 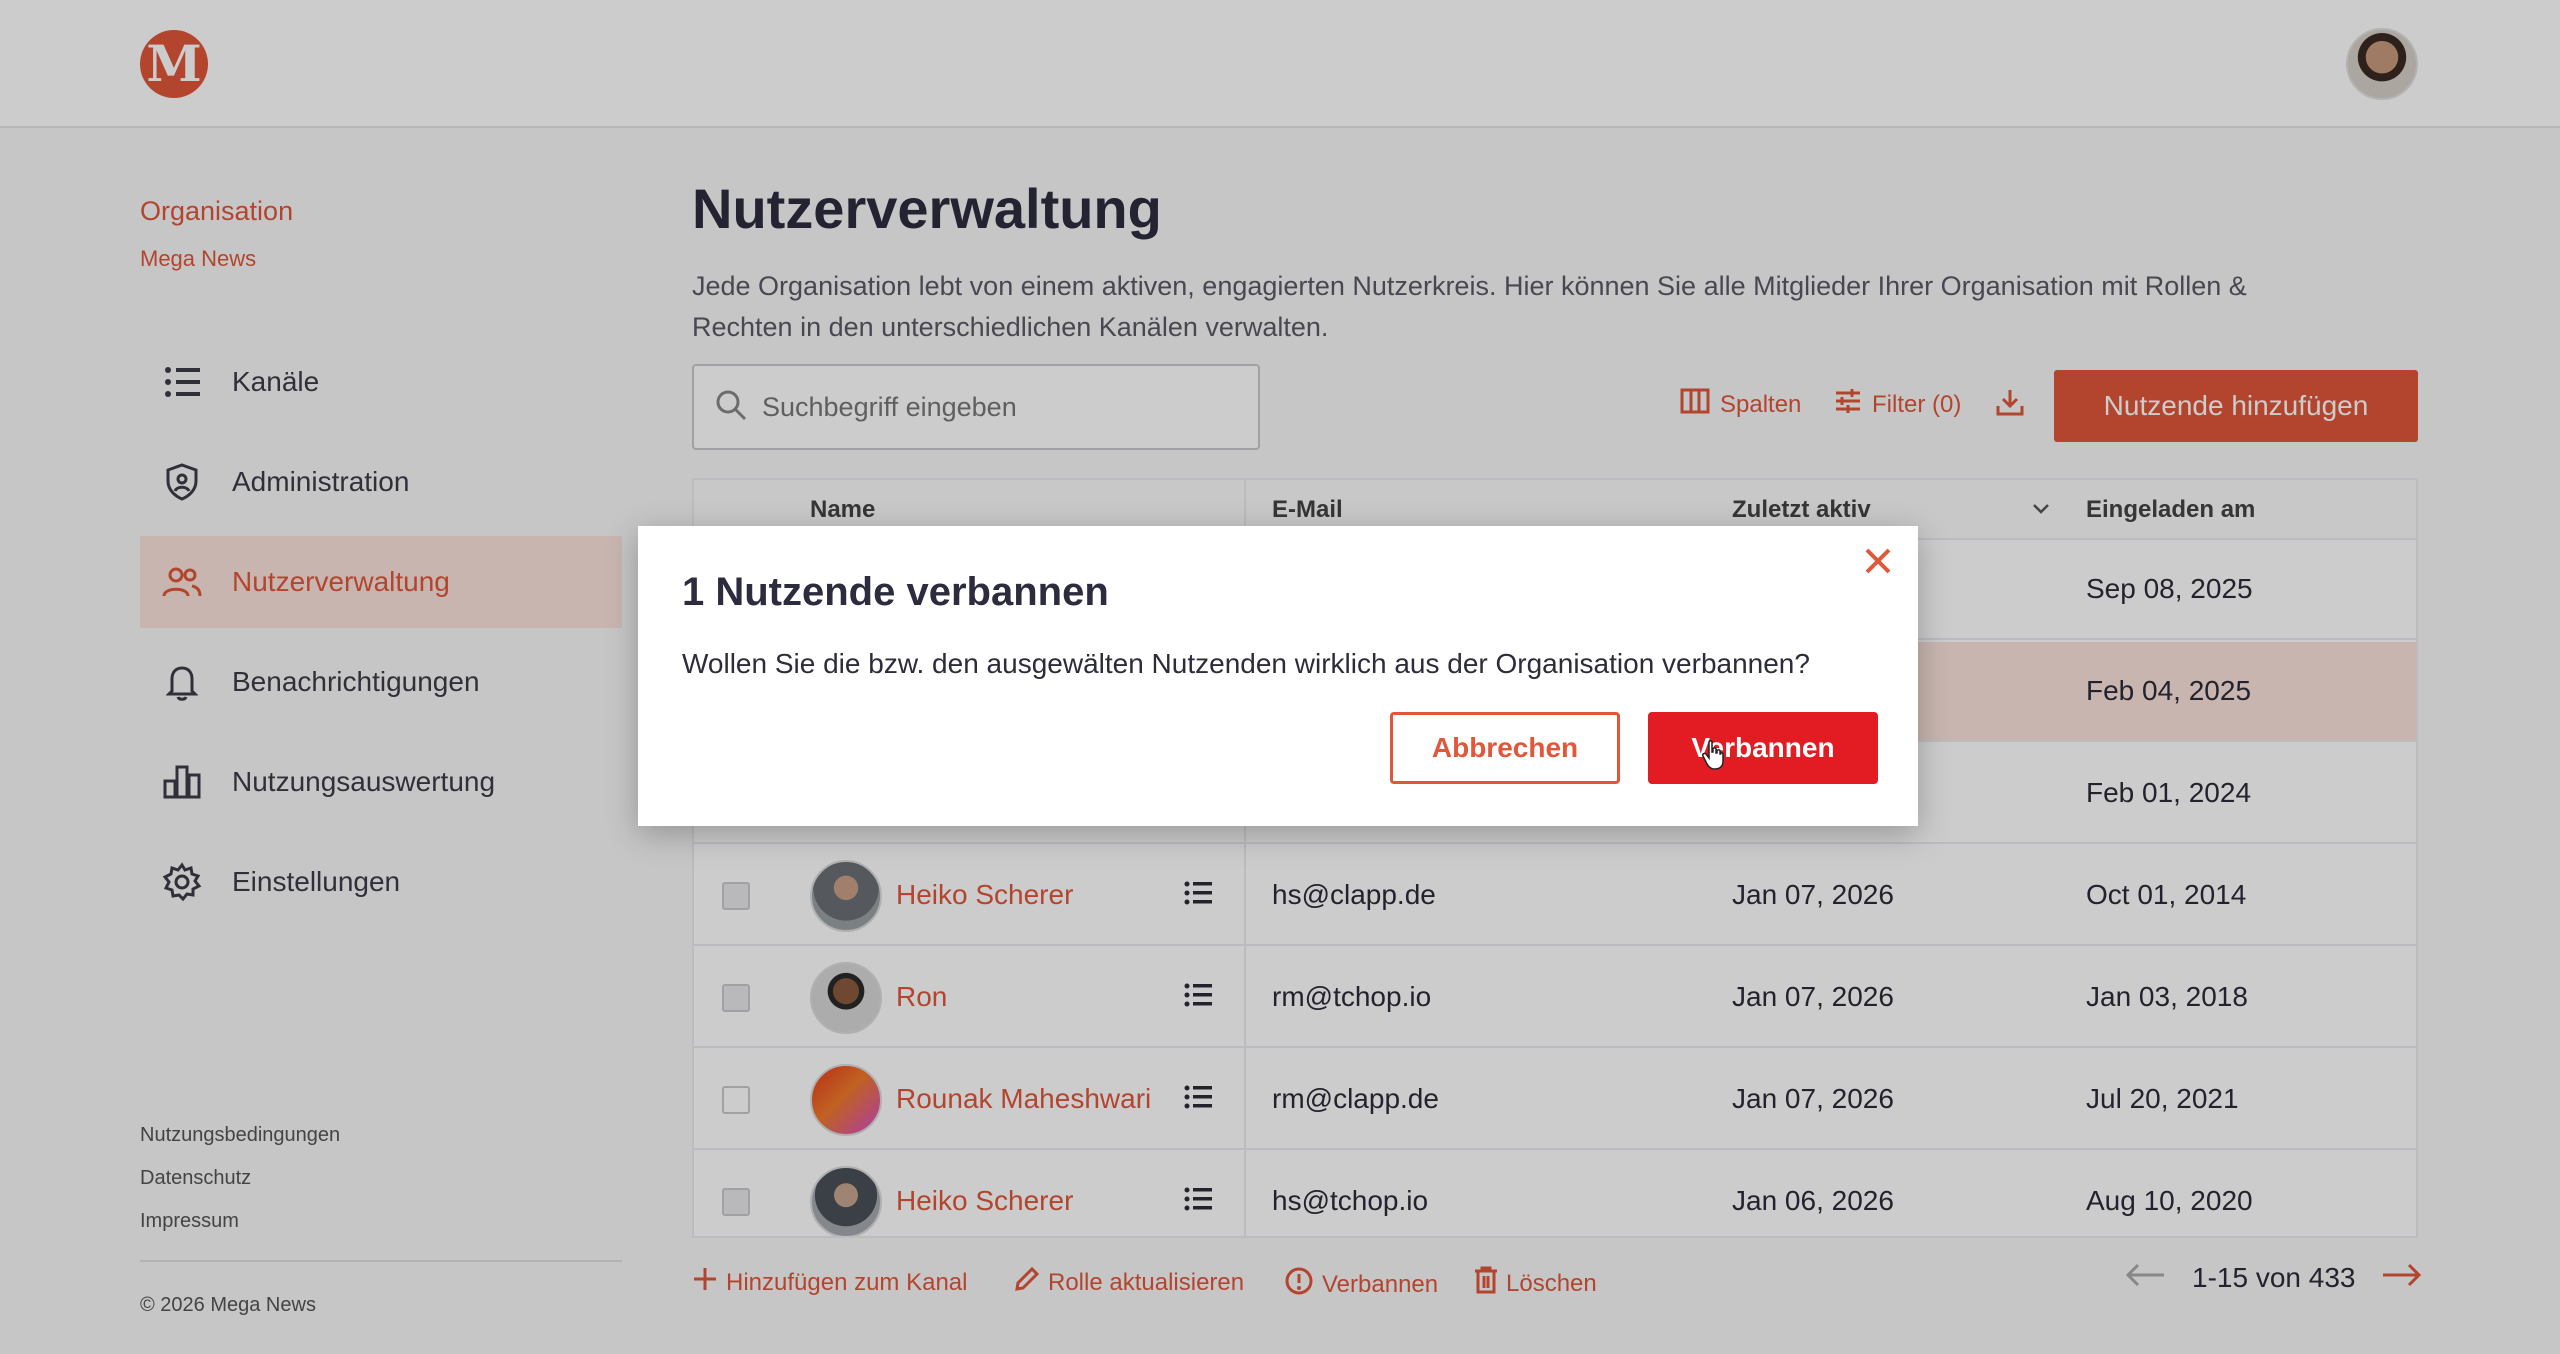 I want to click on cancel-button: Abbrechen, so click(x=1505, y=748).